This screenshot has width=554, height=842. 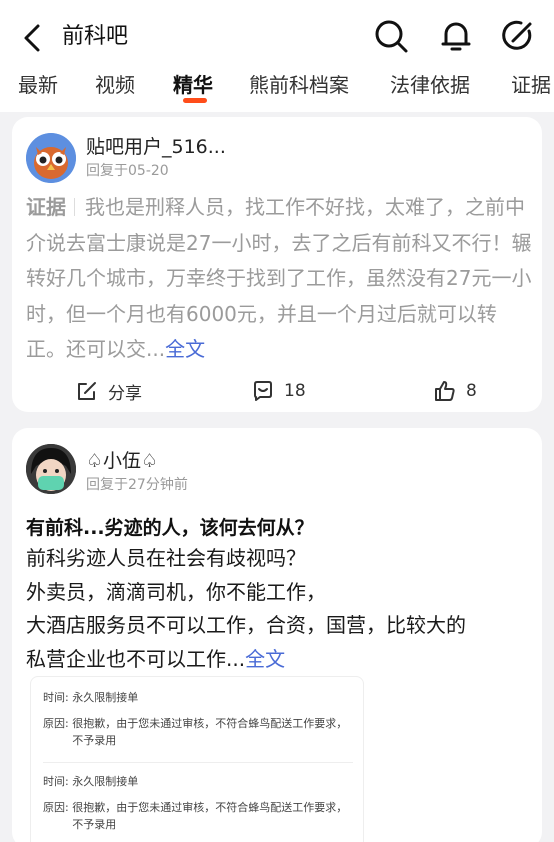 What do you see at coordinates (391, 36) in the screenshot?
I see `search-icon` at bounding box center [391, 36].